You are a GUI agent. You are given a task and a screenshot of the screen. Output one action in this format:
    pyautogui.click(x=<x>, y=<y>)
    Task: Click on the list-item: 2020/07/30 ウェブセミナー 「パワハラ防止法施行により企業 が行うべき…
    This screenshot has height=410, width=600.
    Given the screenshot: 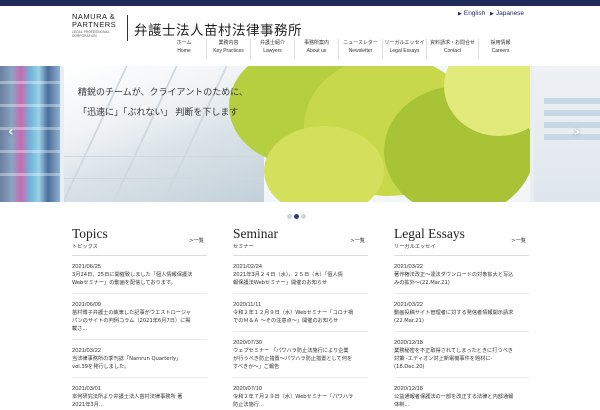 What is the action you would take?
    pyautogui.click(x=300, y=358)
    